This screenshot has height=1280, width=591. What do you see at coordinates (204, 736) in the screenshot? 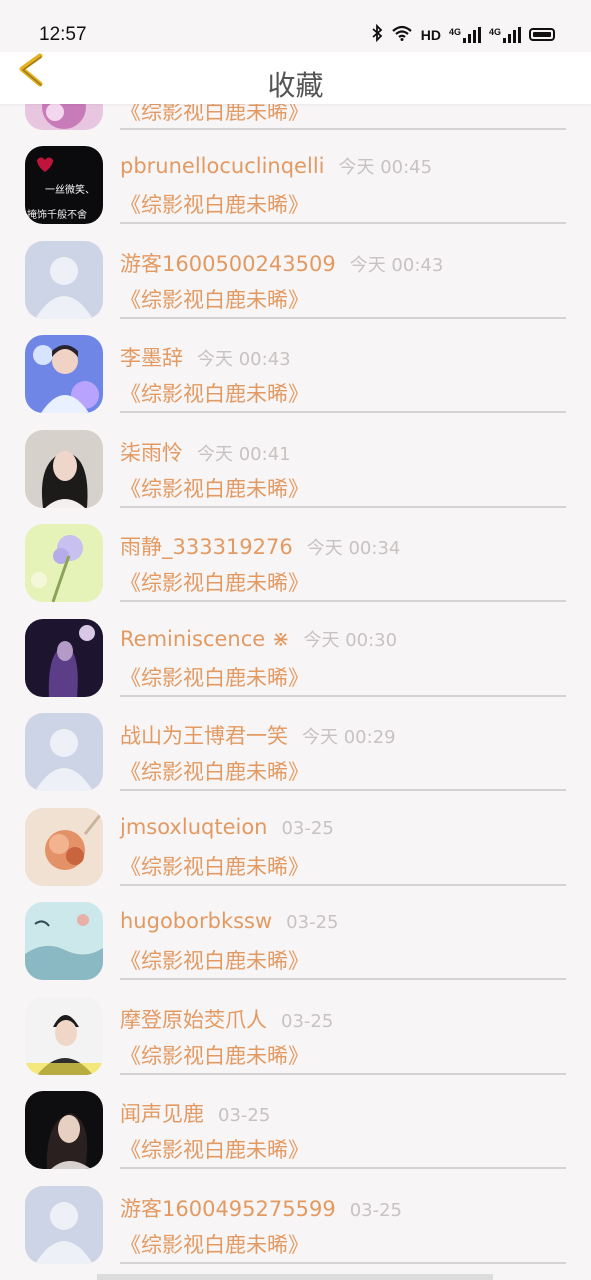
I see `user-name: 战山为王博君一笑` at bounding box center [204, 736].